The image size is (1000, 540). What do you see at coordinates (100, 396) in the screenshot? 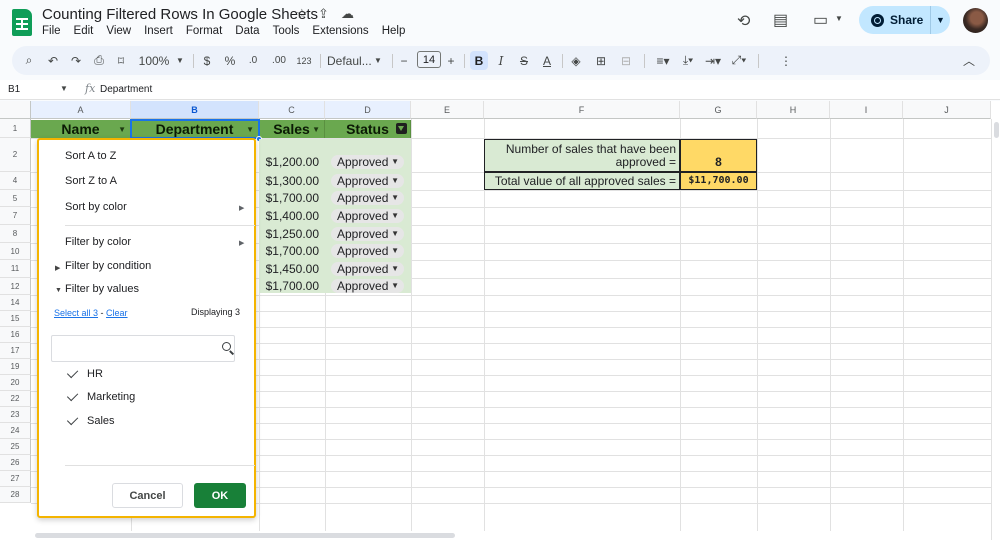
I see `value-option-marketing: Marketing` at bounding box center [100, 396].